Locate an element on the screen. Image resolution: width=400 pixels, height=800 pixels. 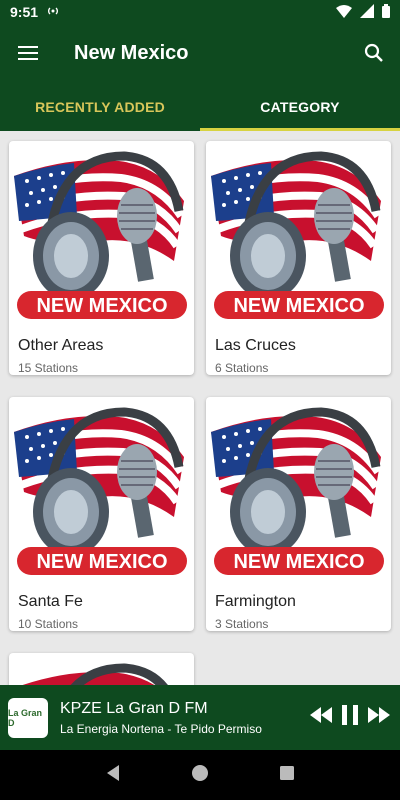
category-card-other-areas: NEW MEXICO Other Areas 15 Stations is located at coordinates (101, 258).